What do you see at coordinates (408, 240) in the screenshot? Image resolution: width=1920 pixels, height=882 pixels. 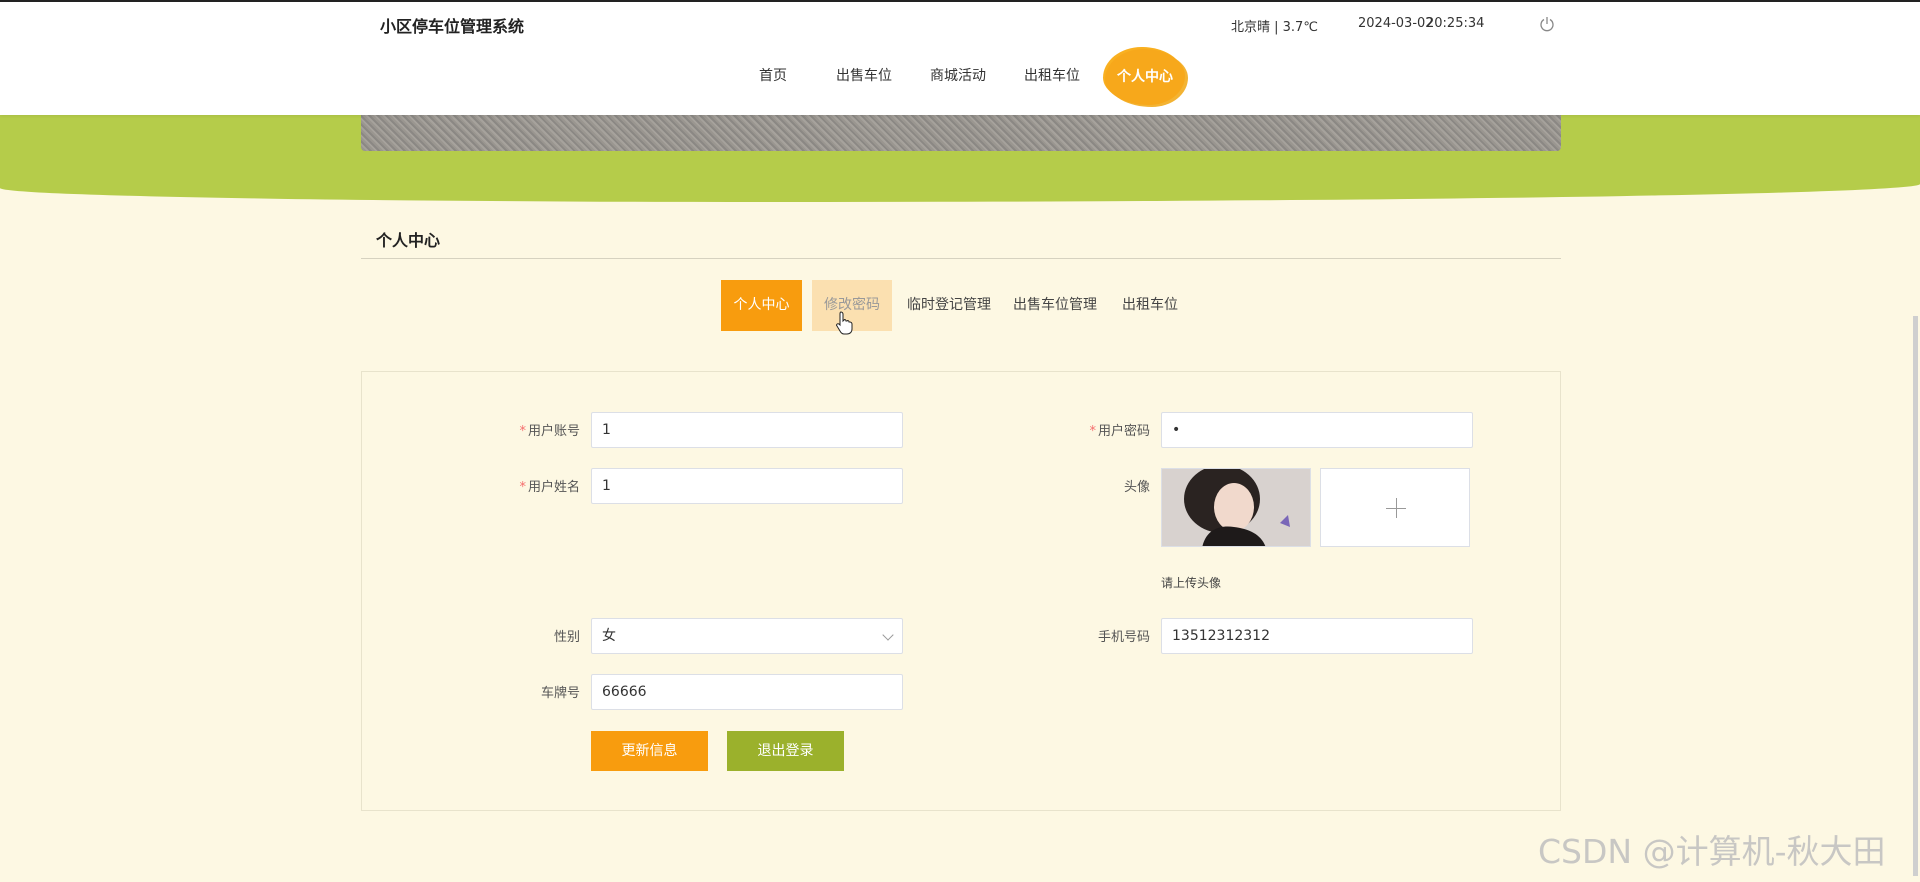 I see `page-title: 个人中心` at bounding box center [408, 240].